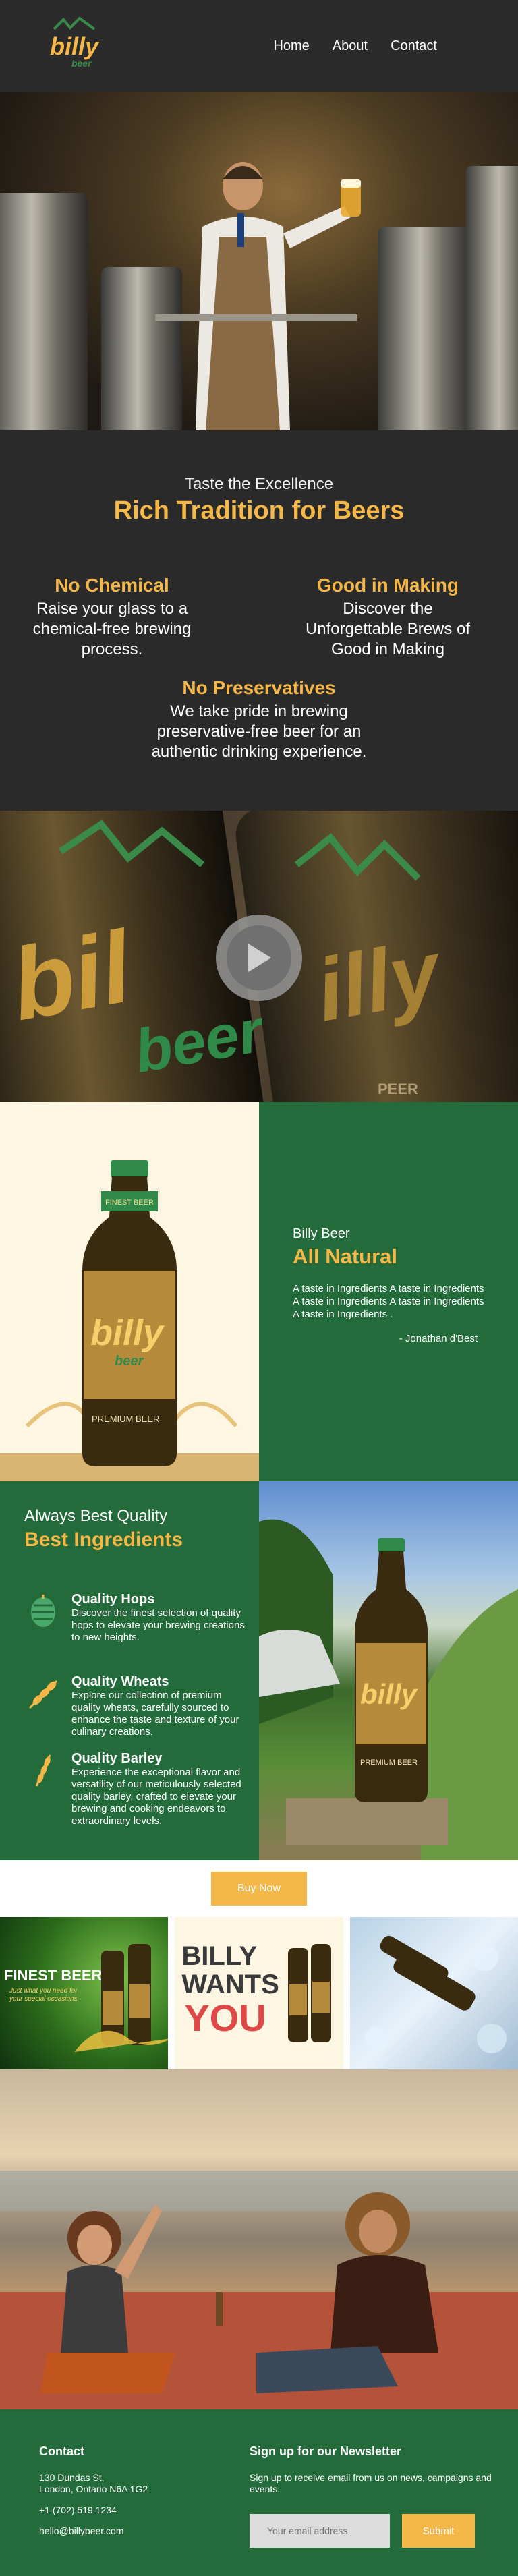 The height and width of the screenshot is (2576, 518). What do you see at coordinates (129, 1291) in the screenshot?
I see `bottle-splash-image: FINEST BEER billy beer PREMIUM BEER` at bounding box center [129, 1291].